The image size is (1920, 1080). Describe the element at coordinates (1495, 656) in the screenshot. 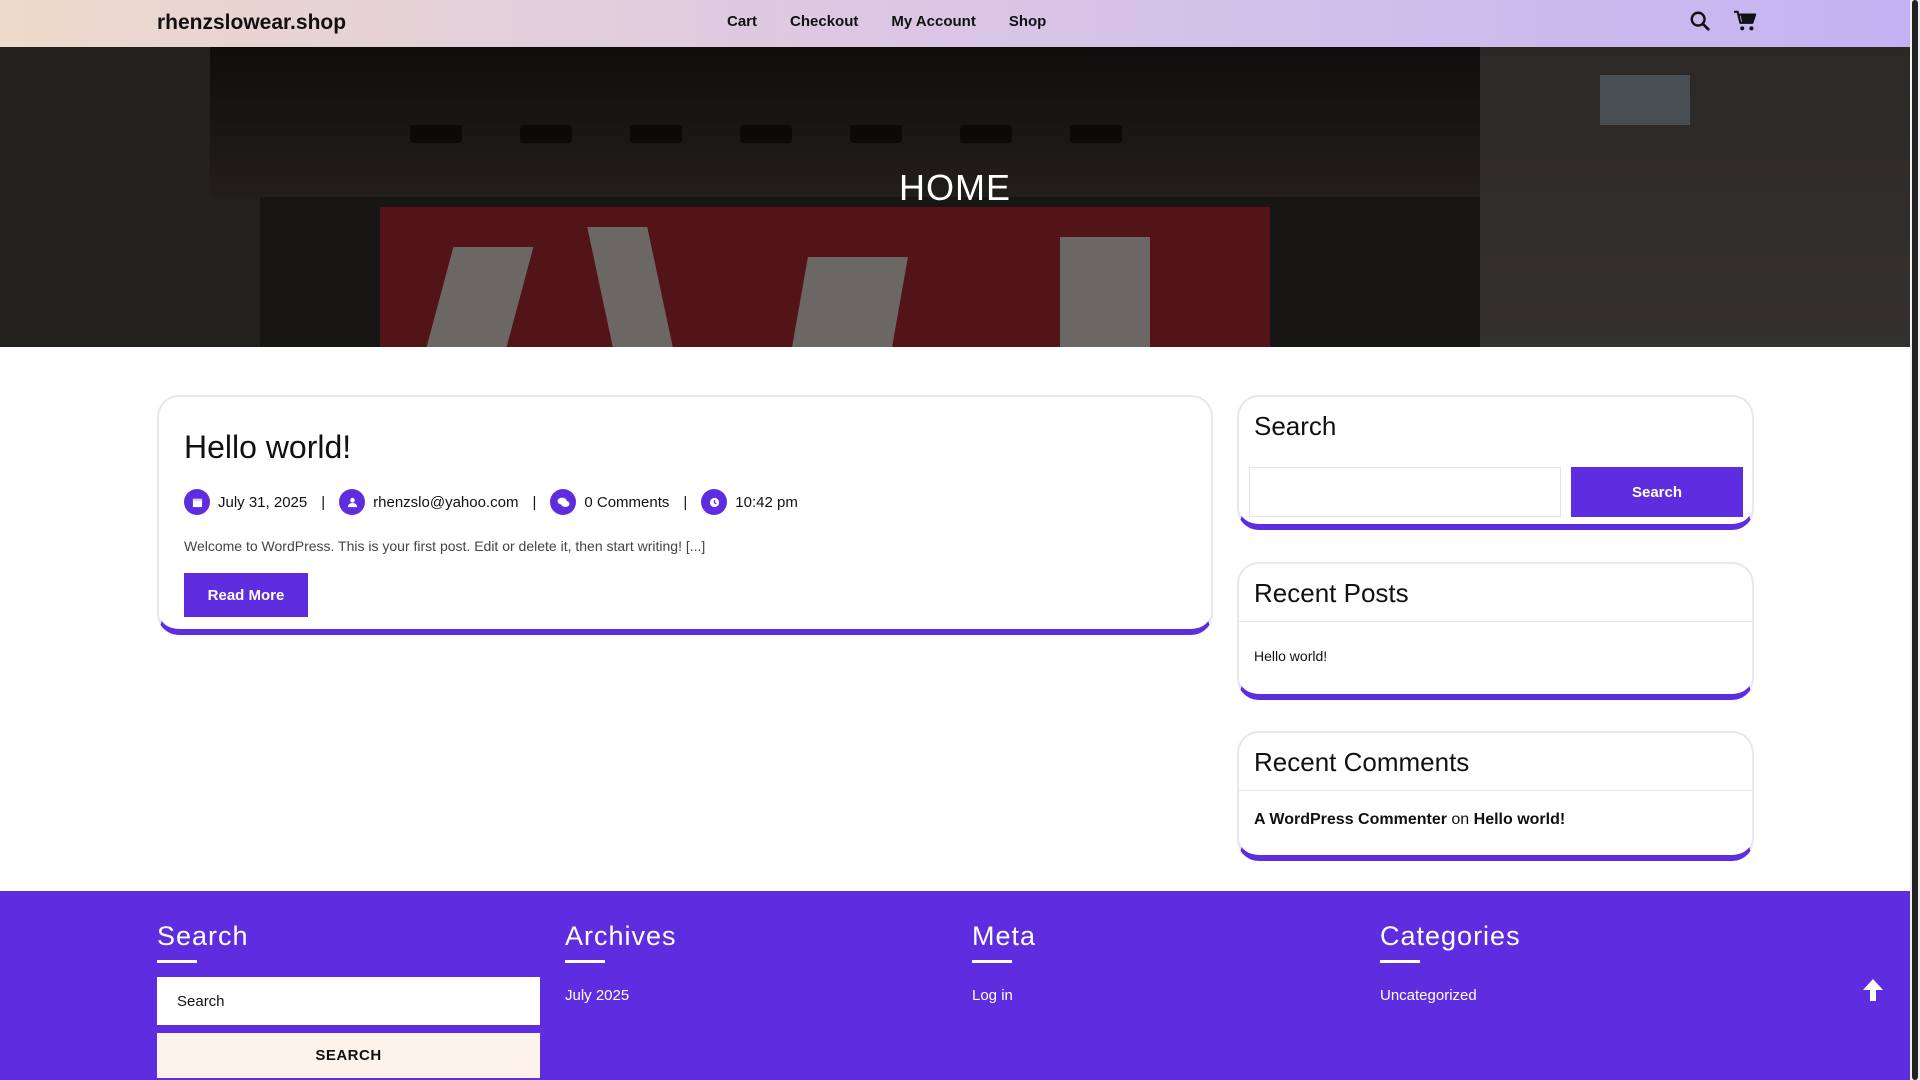

I see `recent-post-link: Hello world!` at that location.